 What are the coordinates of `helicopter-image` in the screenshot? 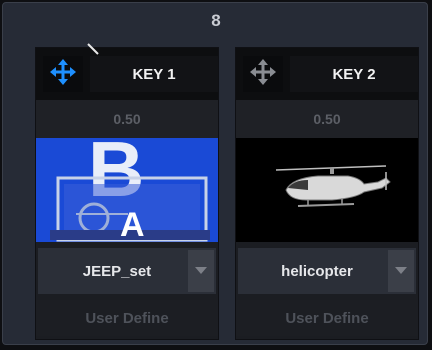 It's located at (333, 186).